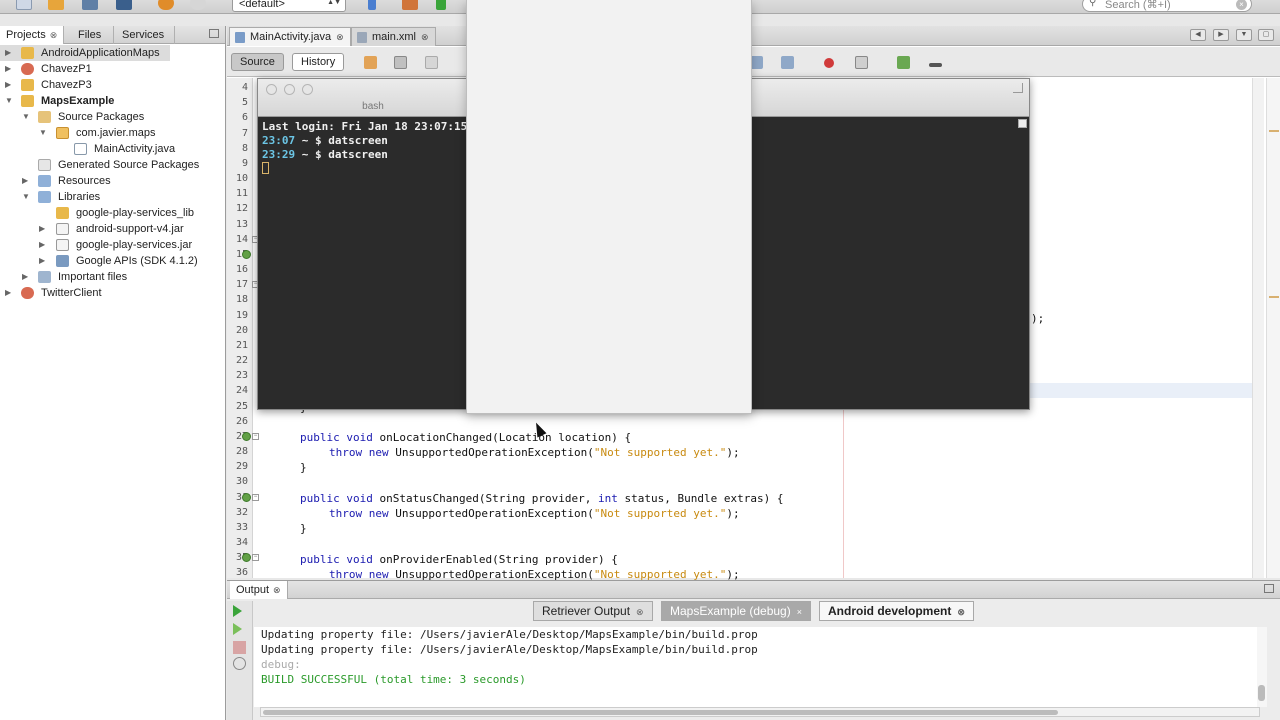  Describe the element at coordinates (110, 69) in the screenshot. I see `tree-item-chavezp1: ▶ ChavezP1` at that location.